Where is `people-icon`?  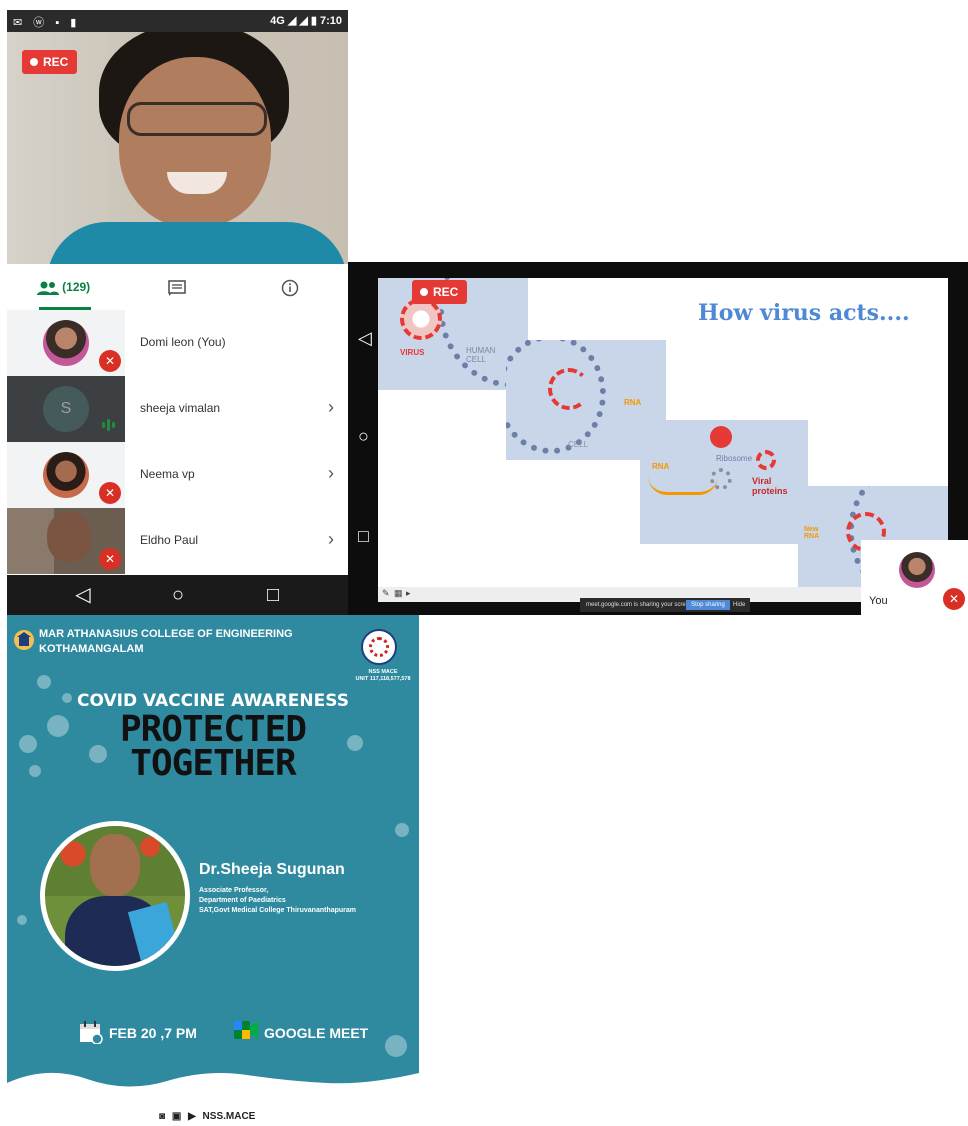 people-icon is located at coordinates (47, 288).